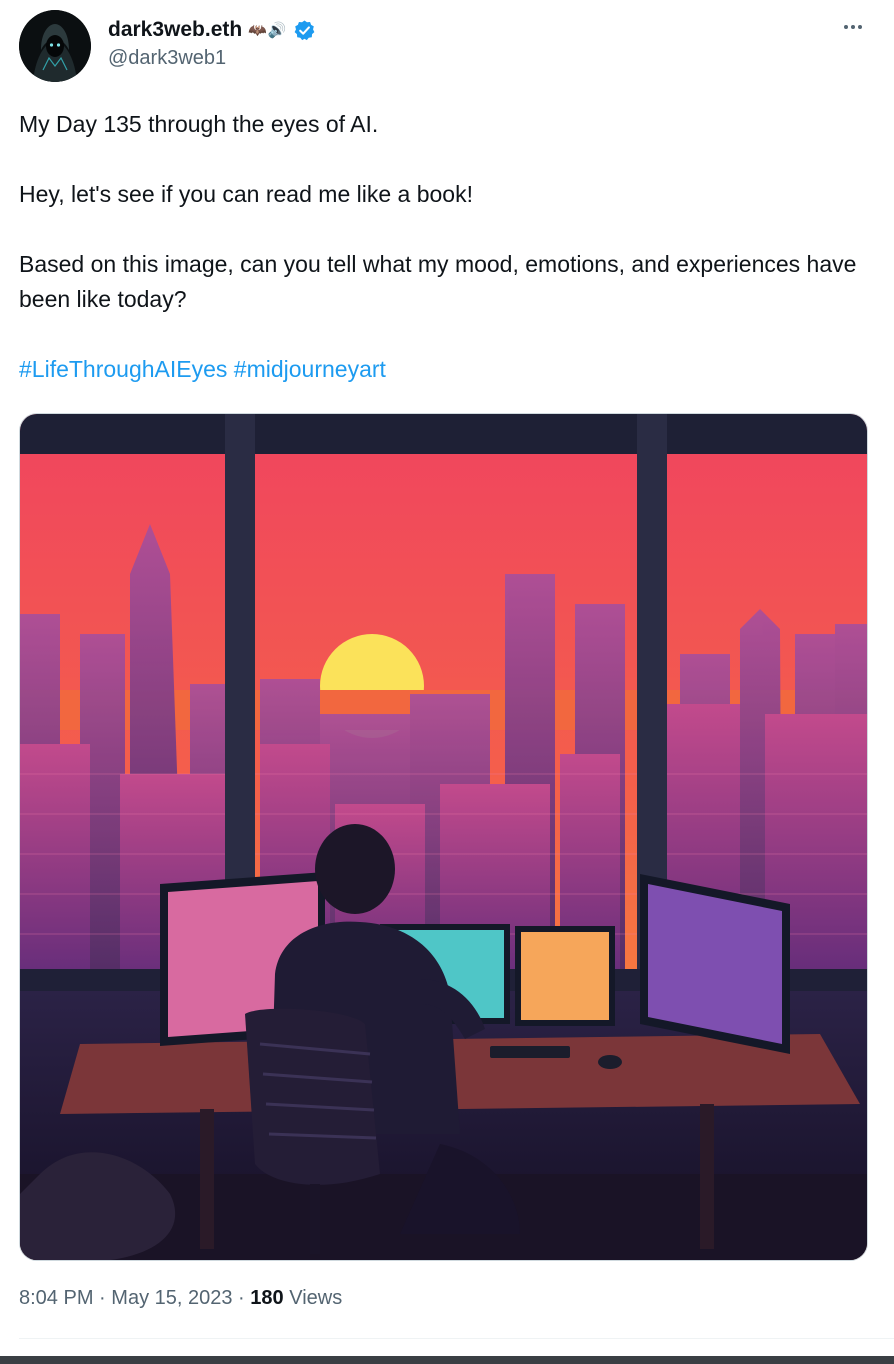 The width and height of the screenshot is (894, 1364). Describe the element at coordinates (853, 27) in the screenshot. I see `more-options-icon` at that location.